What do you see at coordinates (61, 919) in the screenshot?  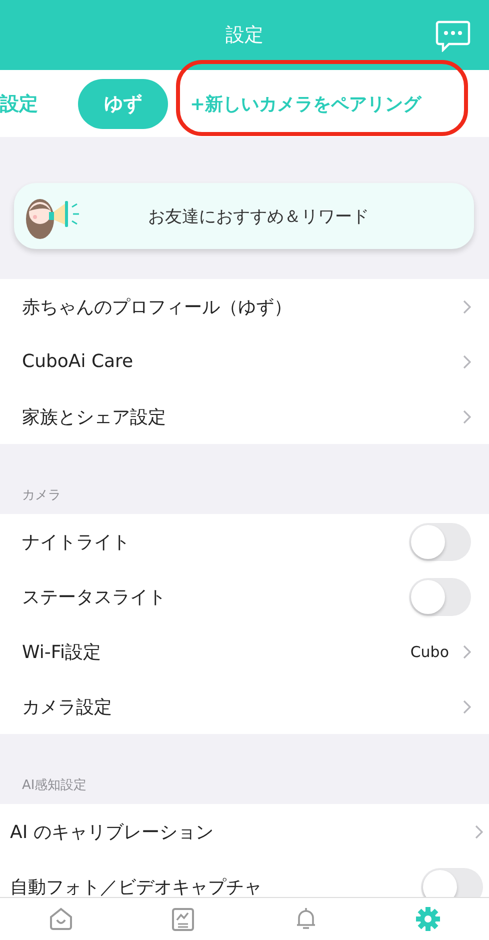 I see `home-icon` at bounding box center [61, 919].